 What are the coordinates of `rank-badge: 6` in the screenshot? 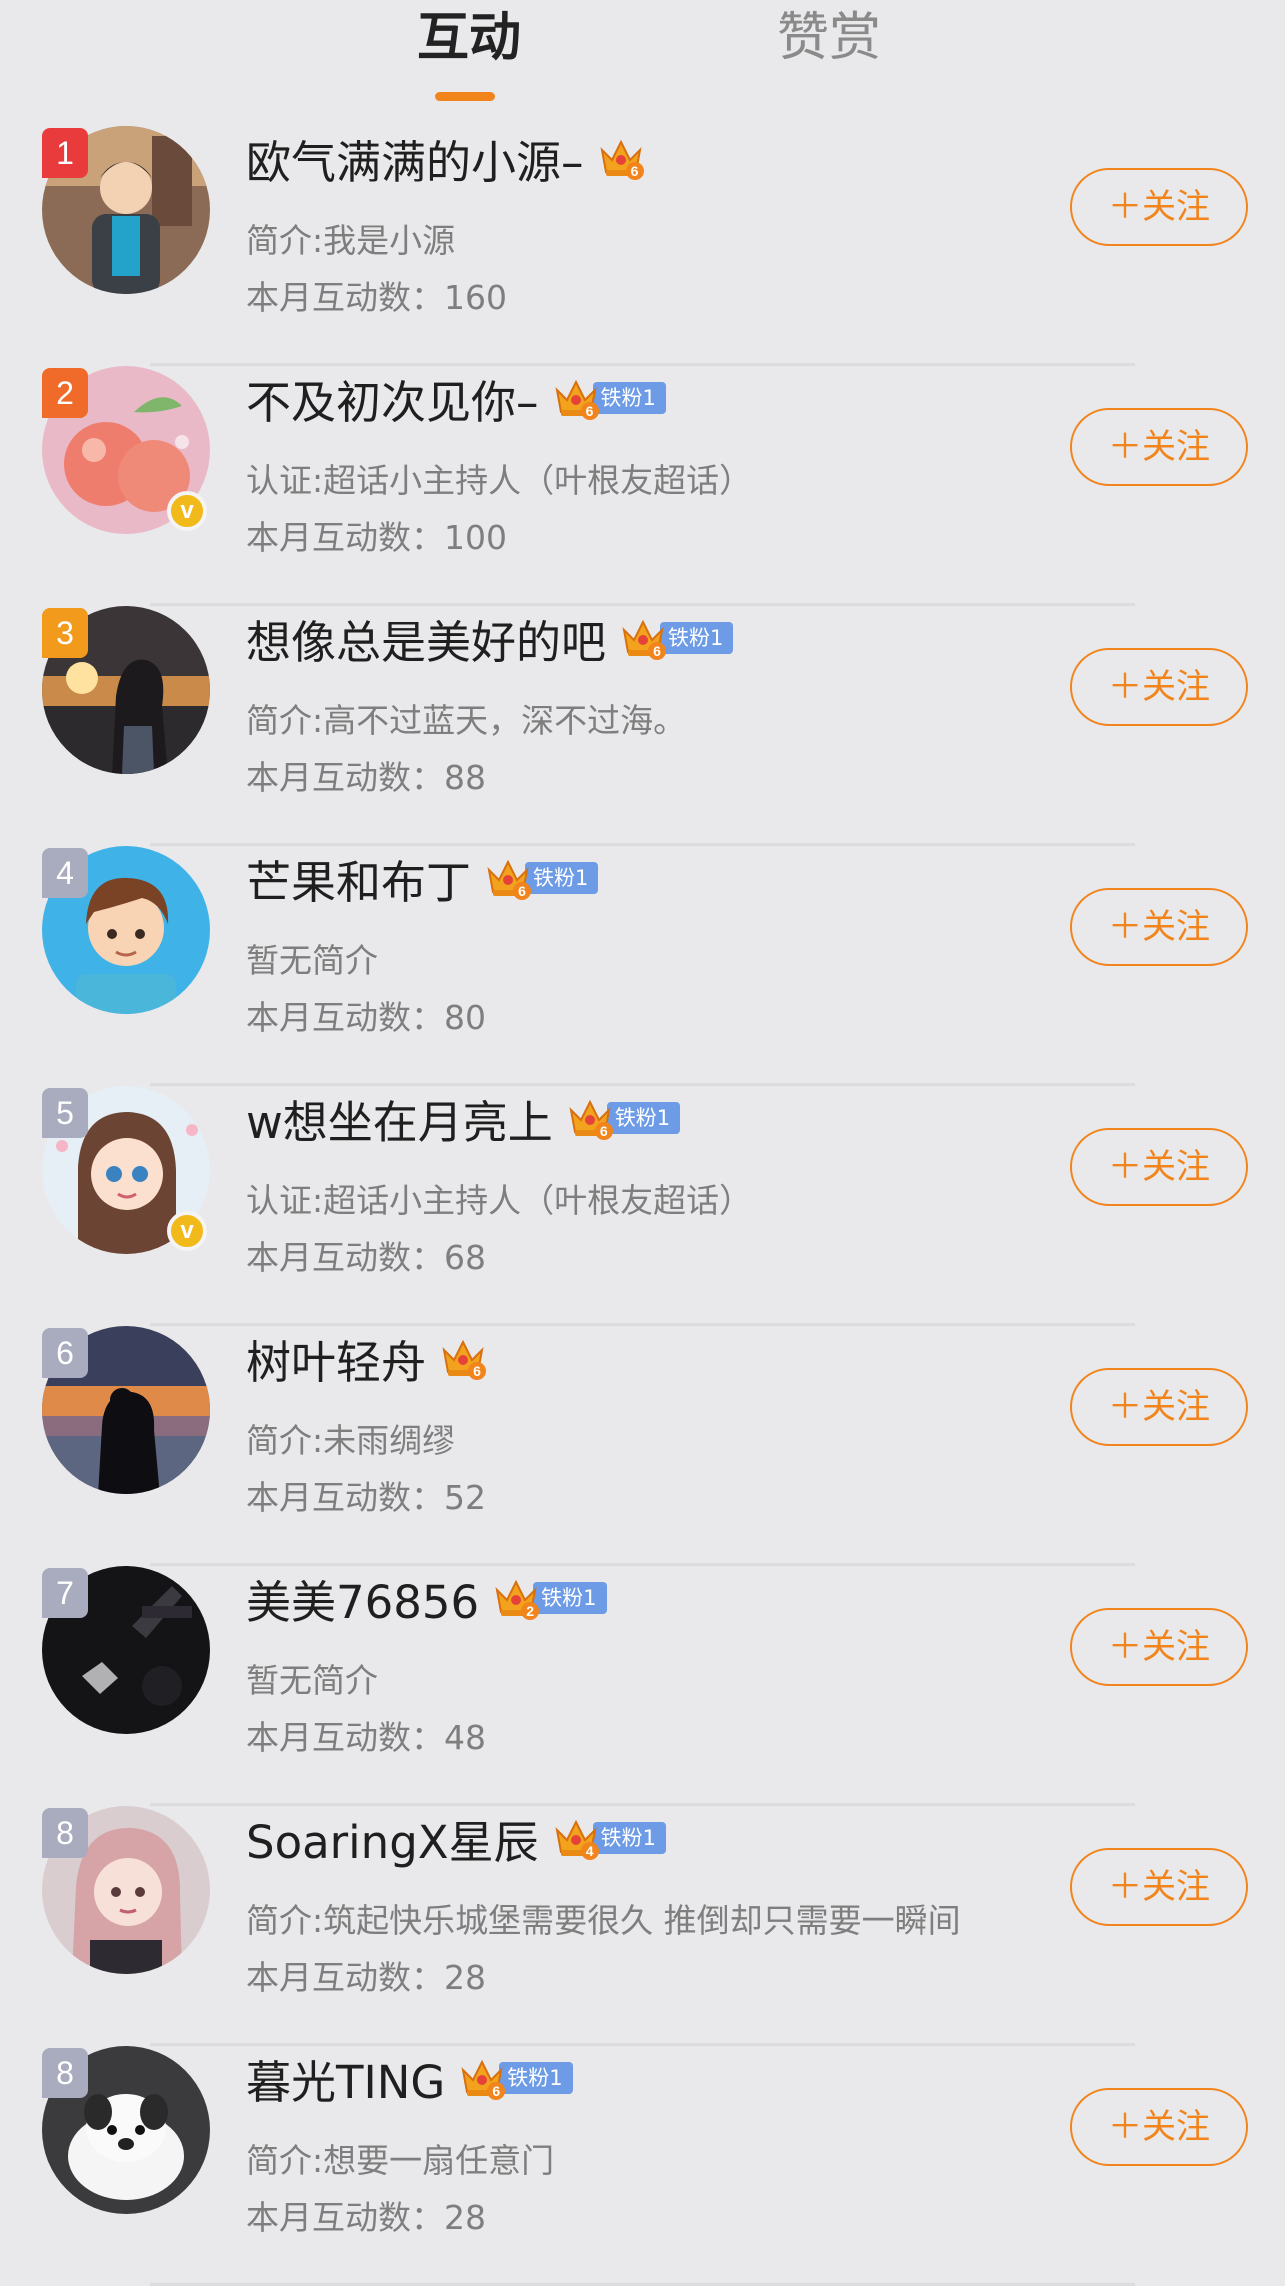 It's located at (65, 1353).